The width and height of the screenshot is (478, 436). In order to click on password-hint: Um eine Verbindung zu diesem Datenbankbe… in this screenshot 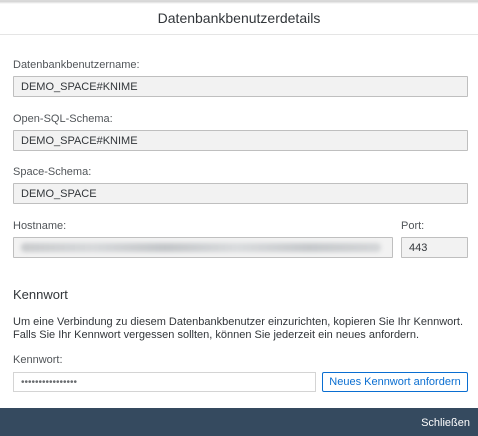, I will do `click(238, 328)`.